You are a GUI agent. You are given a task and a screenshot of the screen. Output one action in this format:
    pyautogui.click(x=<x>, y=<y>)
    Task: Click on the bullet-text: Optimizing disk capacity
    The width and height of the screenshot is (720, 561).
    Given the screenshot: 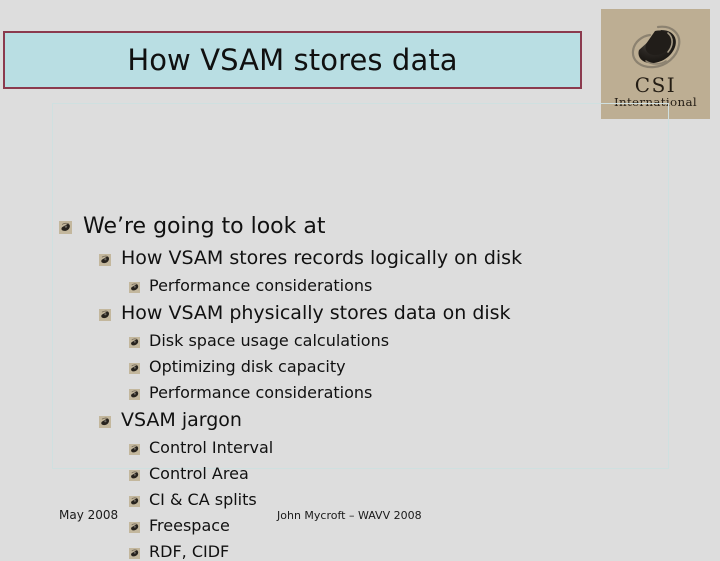 What is the action you would take?
    pyautogui.click(x=247, y=366)
    